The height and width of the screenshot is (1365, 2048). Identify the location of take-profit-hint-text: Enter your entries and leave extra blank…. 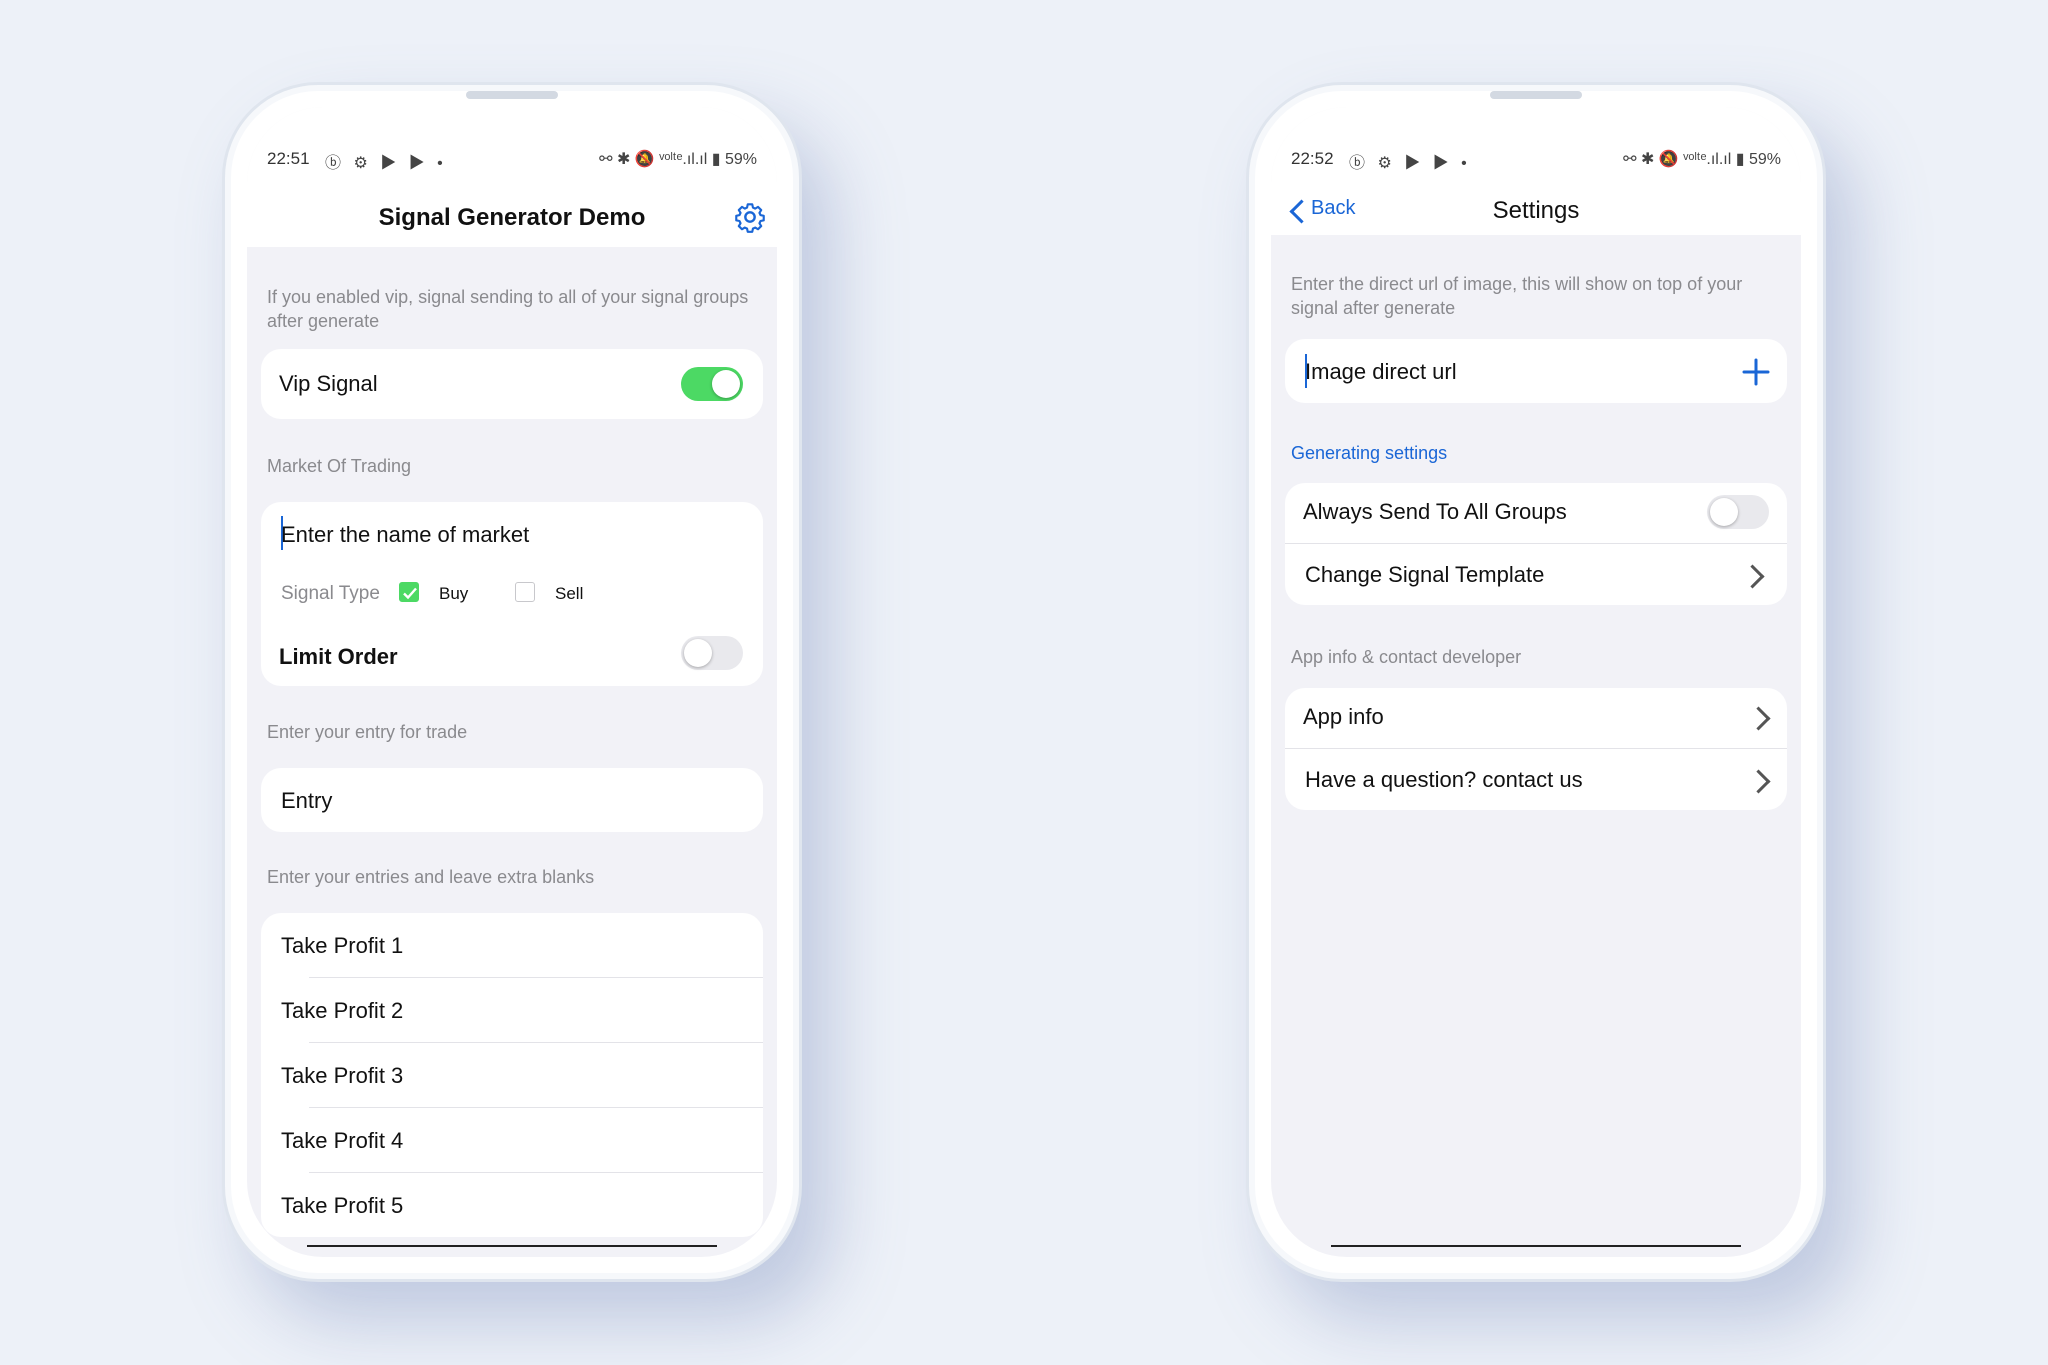
(431, 877).